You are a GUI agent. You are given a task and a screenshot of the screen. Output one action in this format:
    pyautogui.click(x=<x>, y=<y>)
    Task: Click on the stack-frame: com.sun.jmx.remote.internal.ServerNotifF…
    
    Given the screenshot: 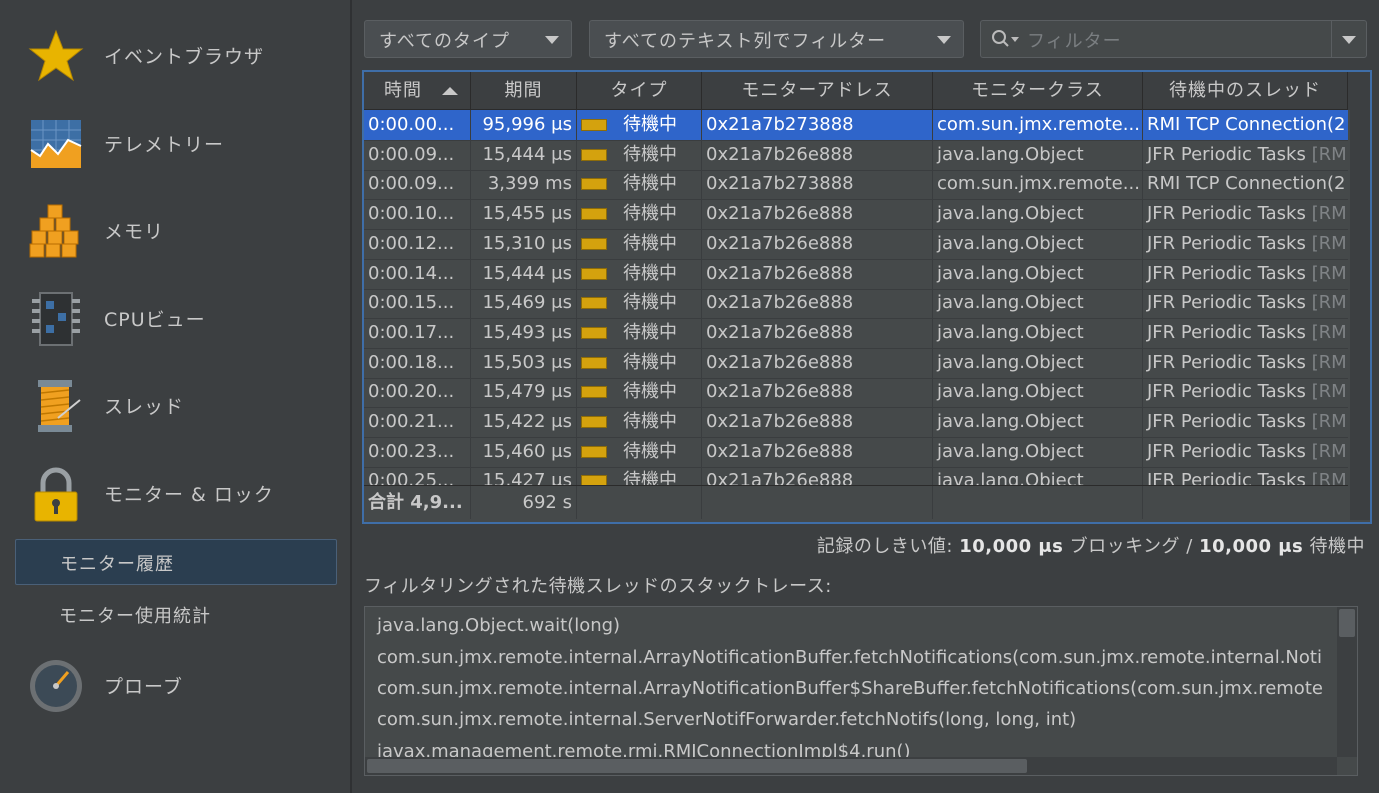 What is the action you would take?
    pyautogui.click(x=726, y=719)
    